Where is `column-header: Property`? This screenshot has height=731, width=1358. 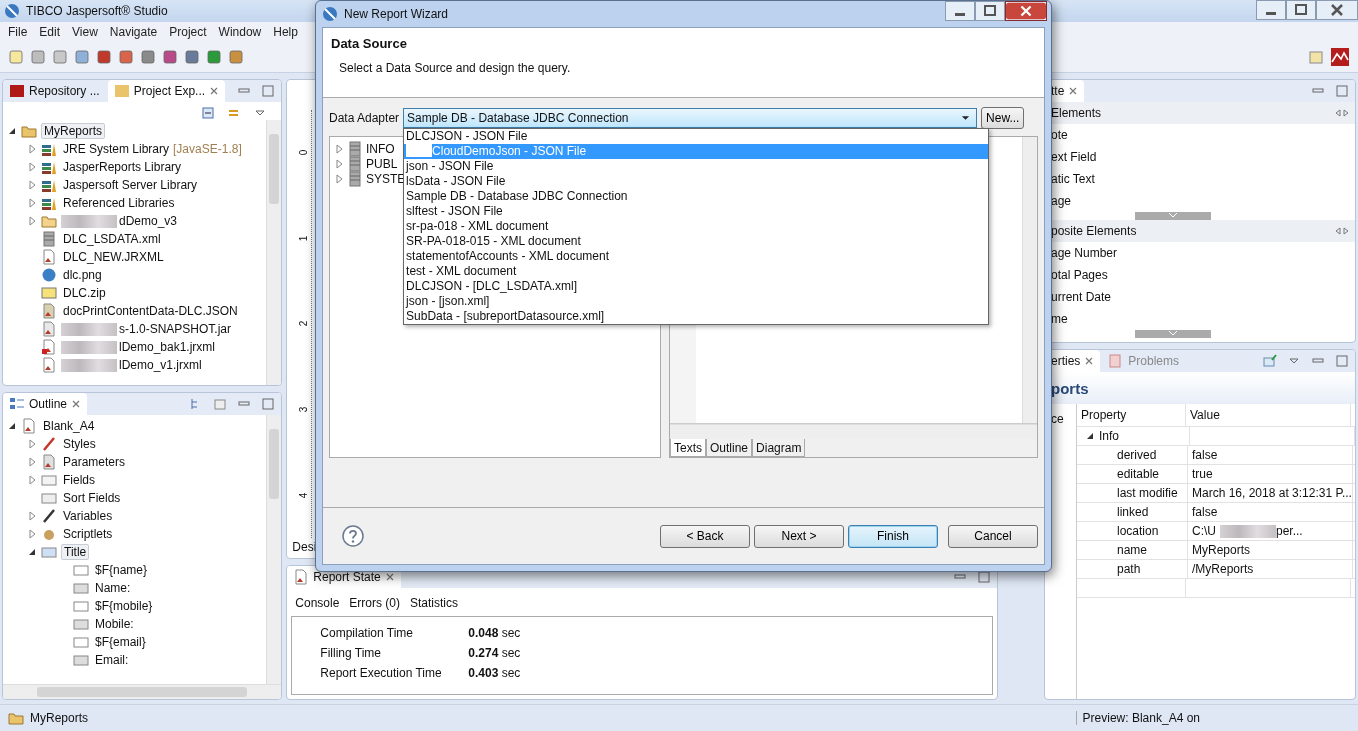 column-header: Property is located at coordinates (1131, 415).